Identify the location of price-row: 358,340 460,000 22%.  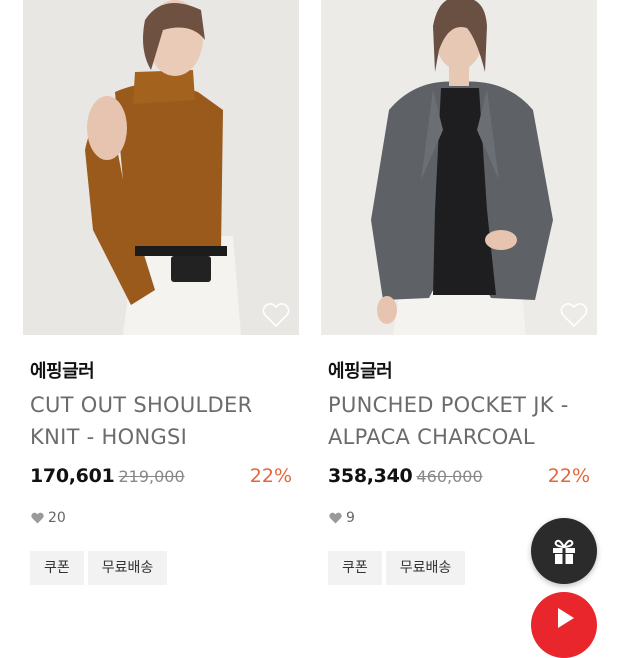
(459, 479).